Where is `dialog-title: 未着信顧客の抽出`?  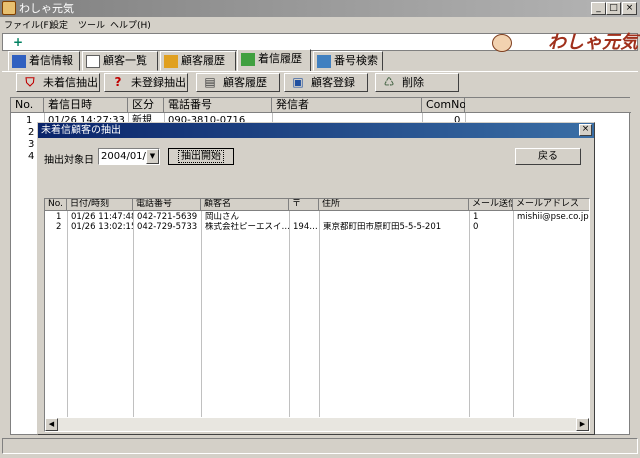
dialog-title: 未着信顧客の抽出 is located at coordinates (81, 130).